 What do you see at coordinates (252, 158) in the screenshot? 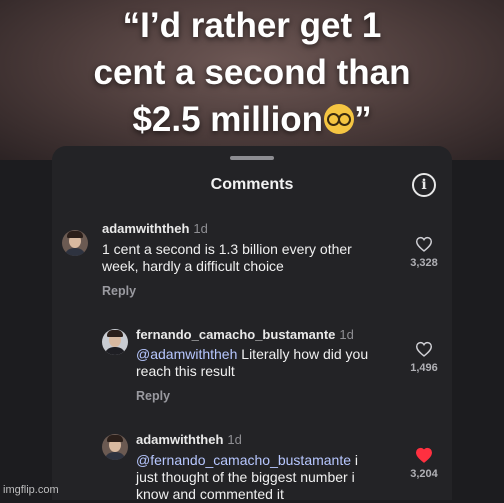
I see `sheet-drag-handle` at bounding box center [252, 158].